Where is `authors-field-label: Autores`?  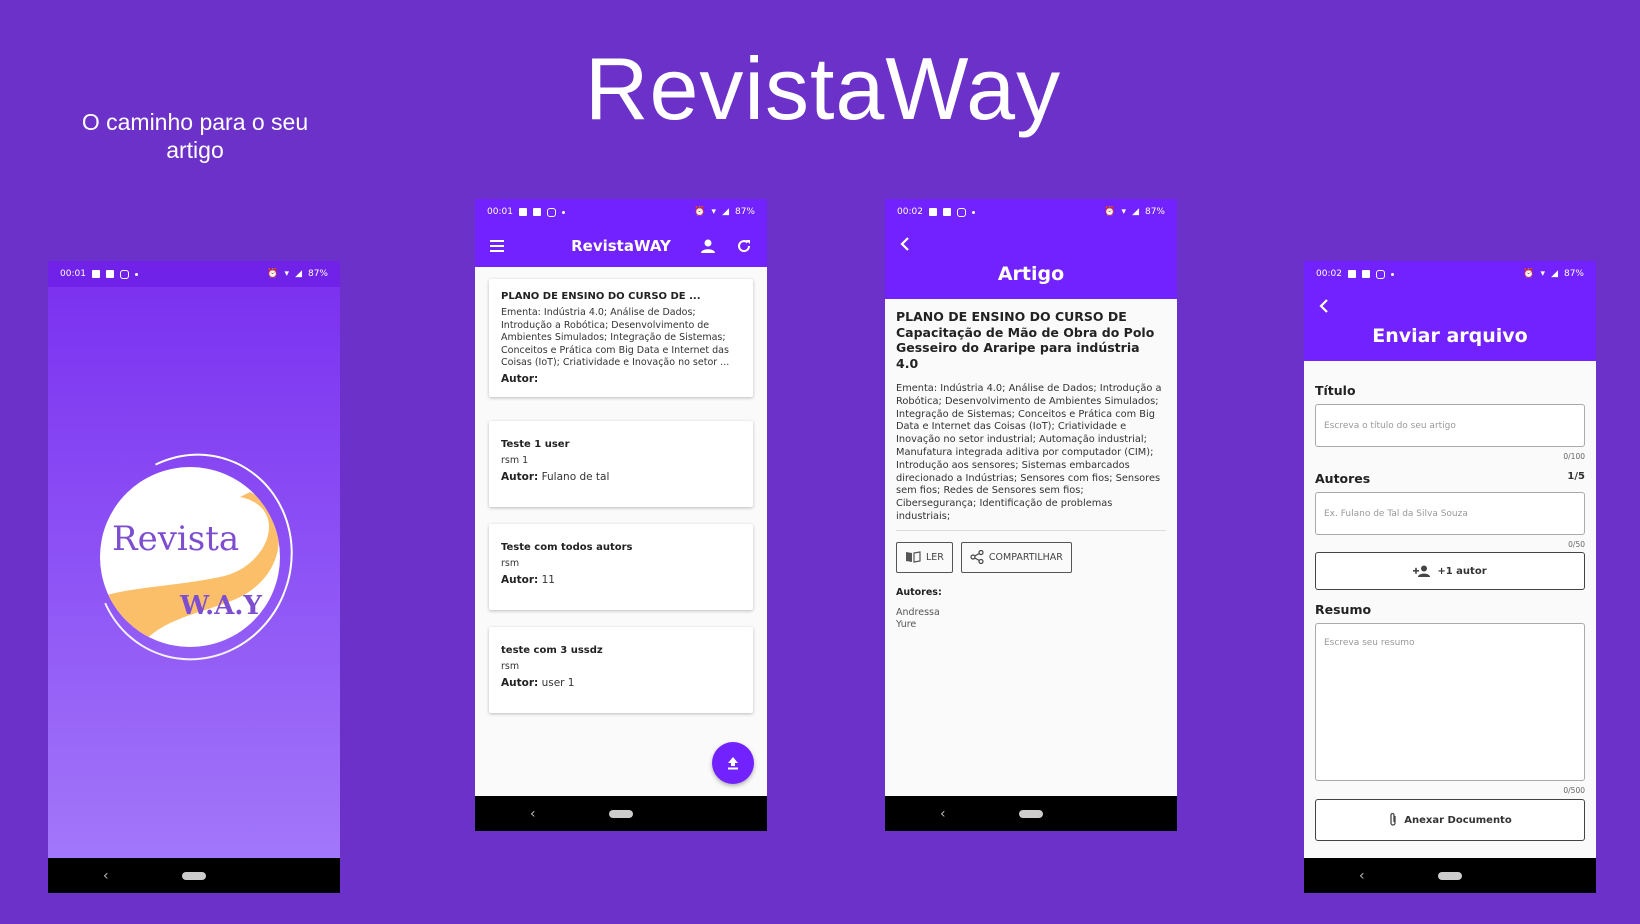
authors-field-label: Autores is located at coordinates (1343, 478).